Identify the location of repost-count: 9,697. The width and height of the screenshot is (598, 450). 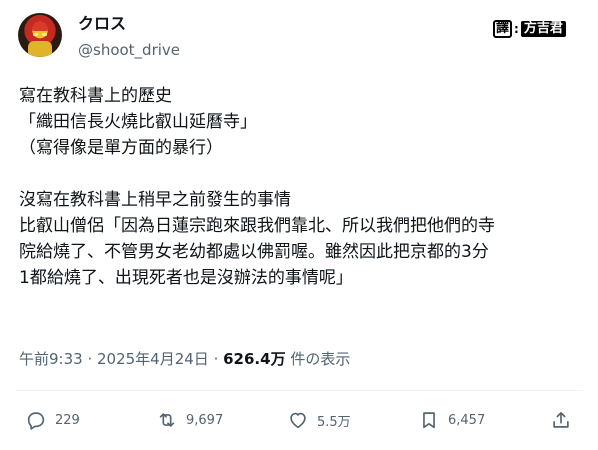
(205, 420).